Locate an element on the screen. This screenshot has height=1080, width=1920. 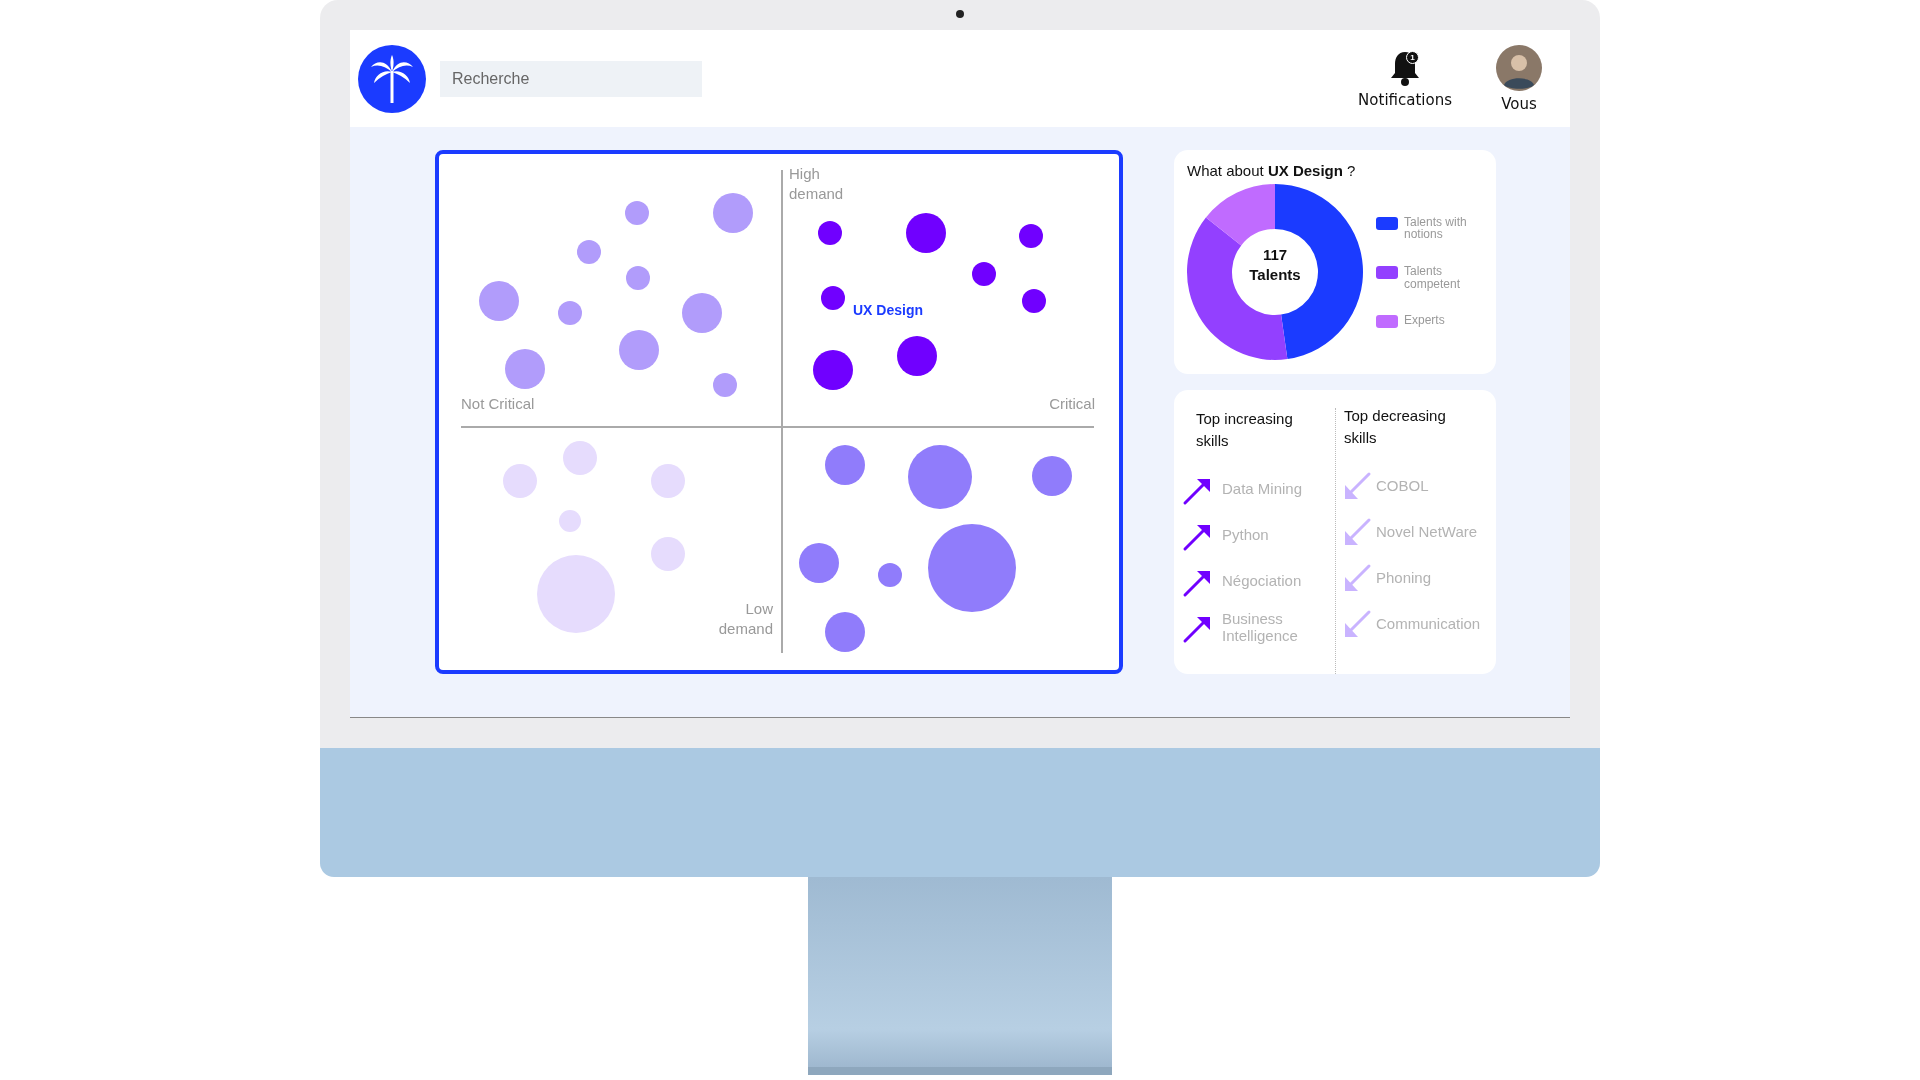
skill-name: Business Intelligence is located at coordinates (1260, 627).